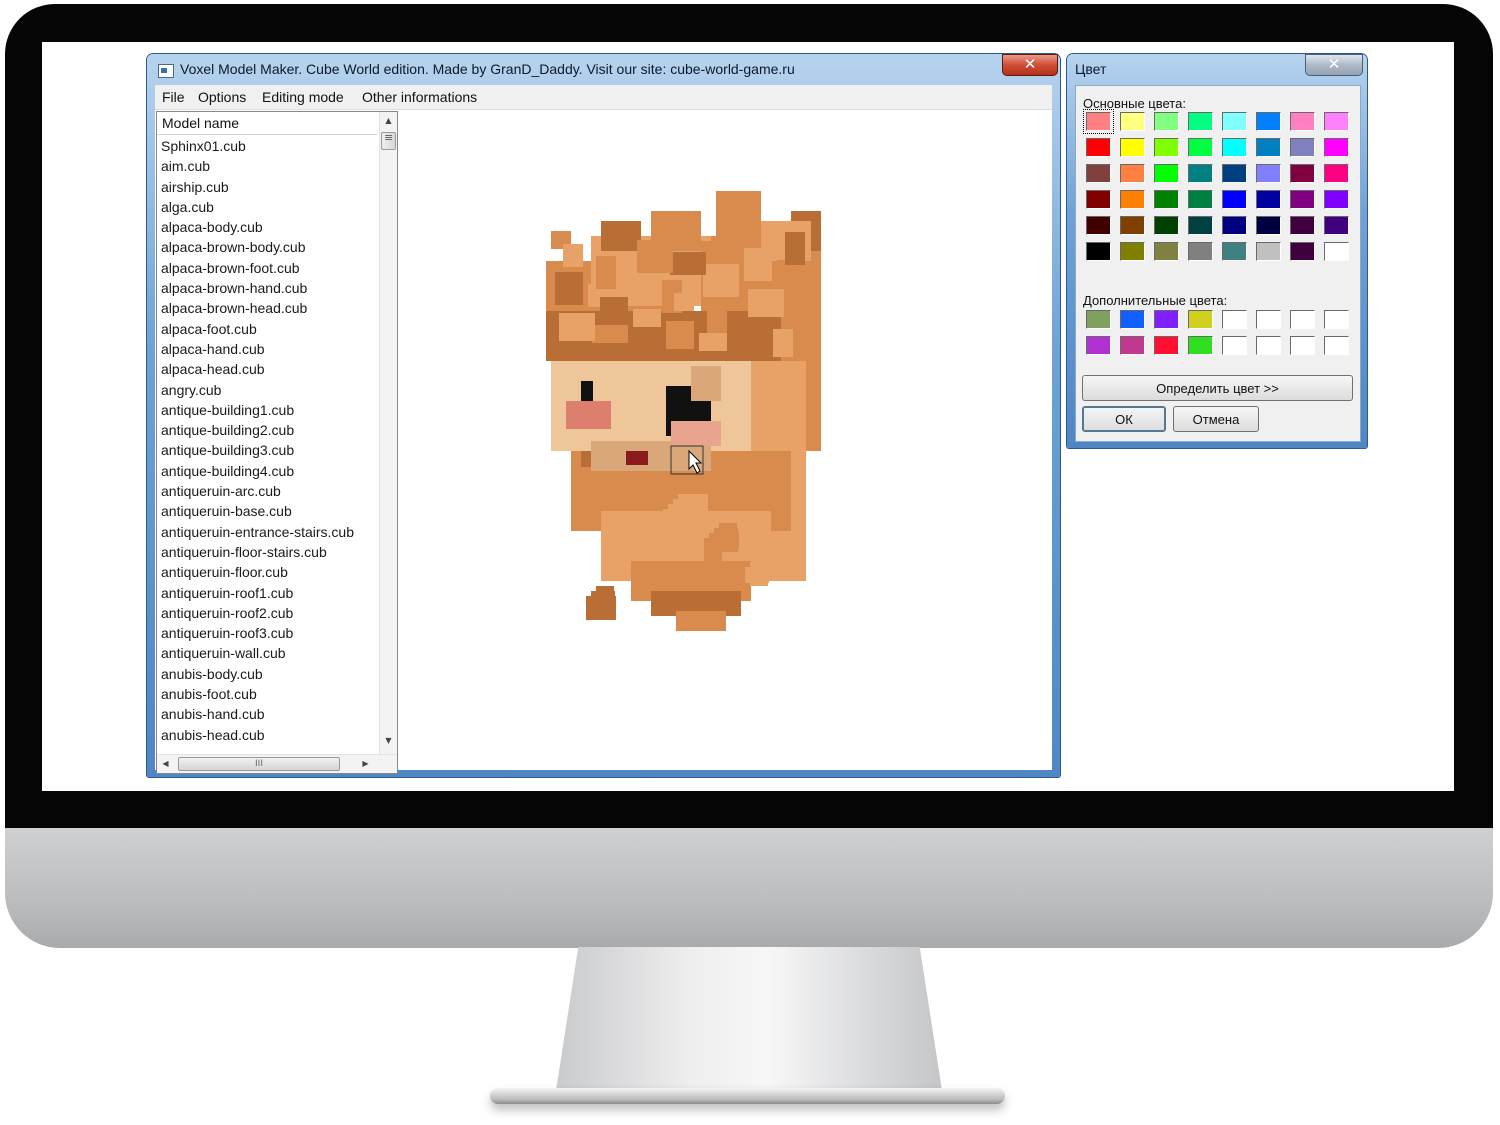 The image size is (1500, 1125). What do you see at coordinates (1216, 419) in the screenshot?
I see `cancel-button: Отмена` at bounding box center [1216, 419].